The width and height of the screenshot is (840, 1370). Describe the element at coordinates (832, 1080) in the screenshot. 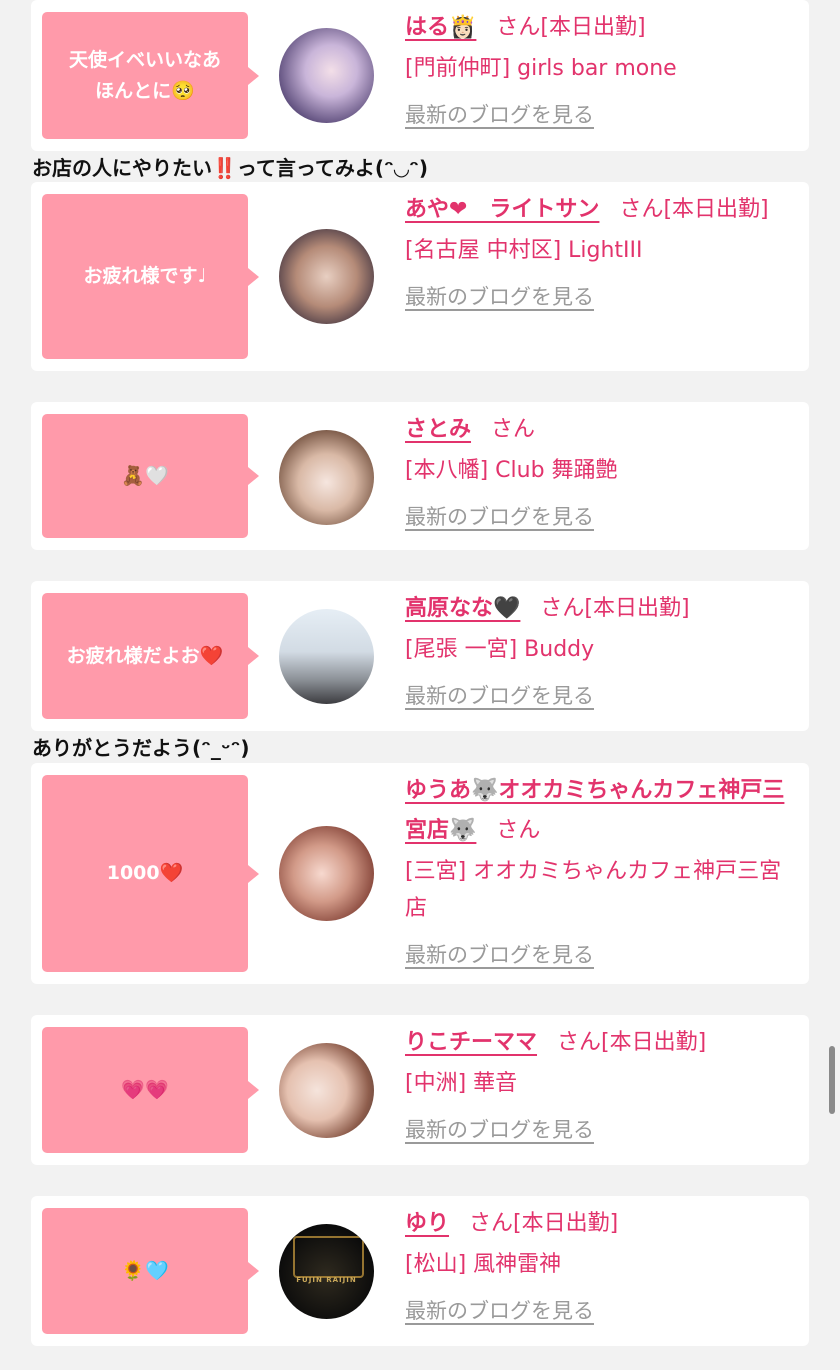

I see `vertical-scrollbar` at that location.